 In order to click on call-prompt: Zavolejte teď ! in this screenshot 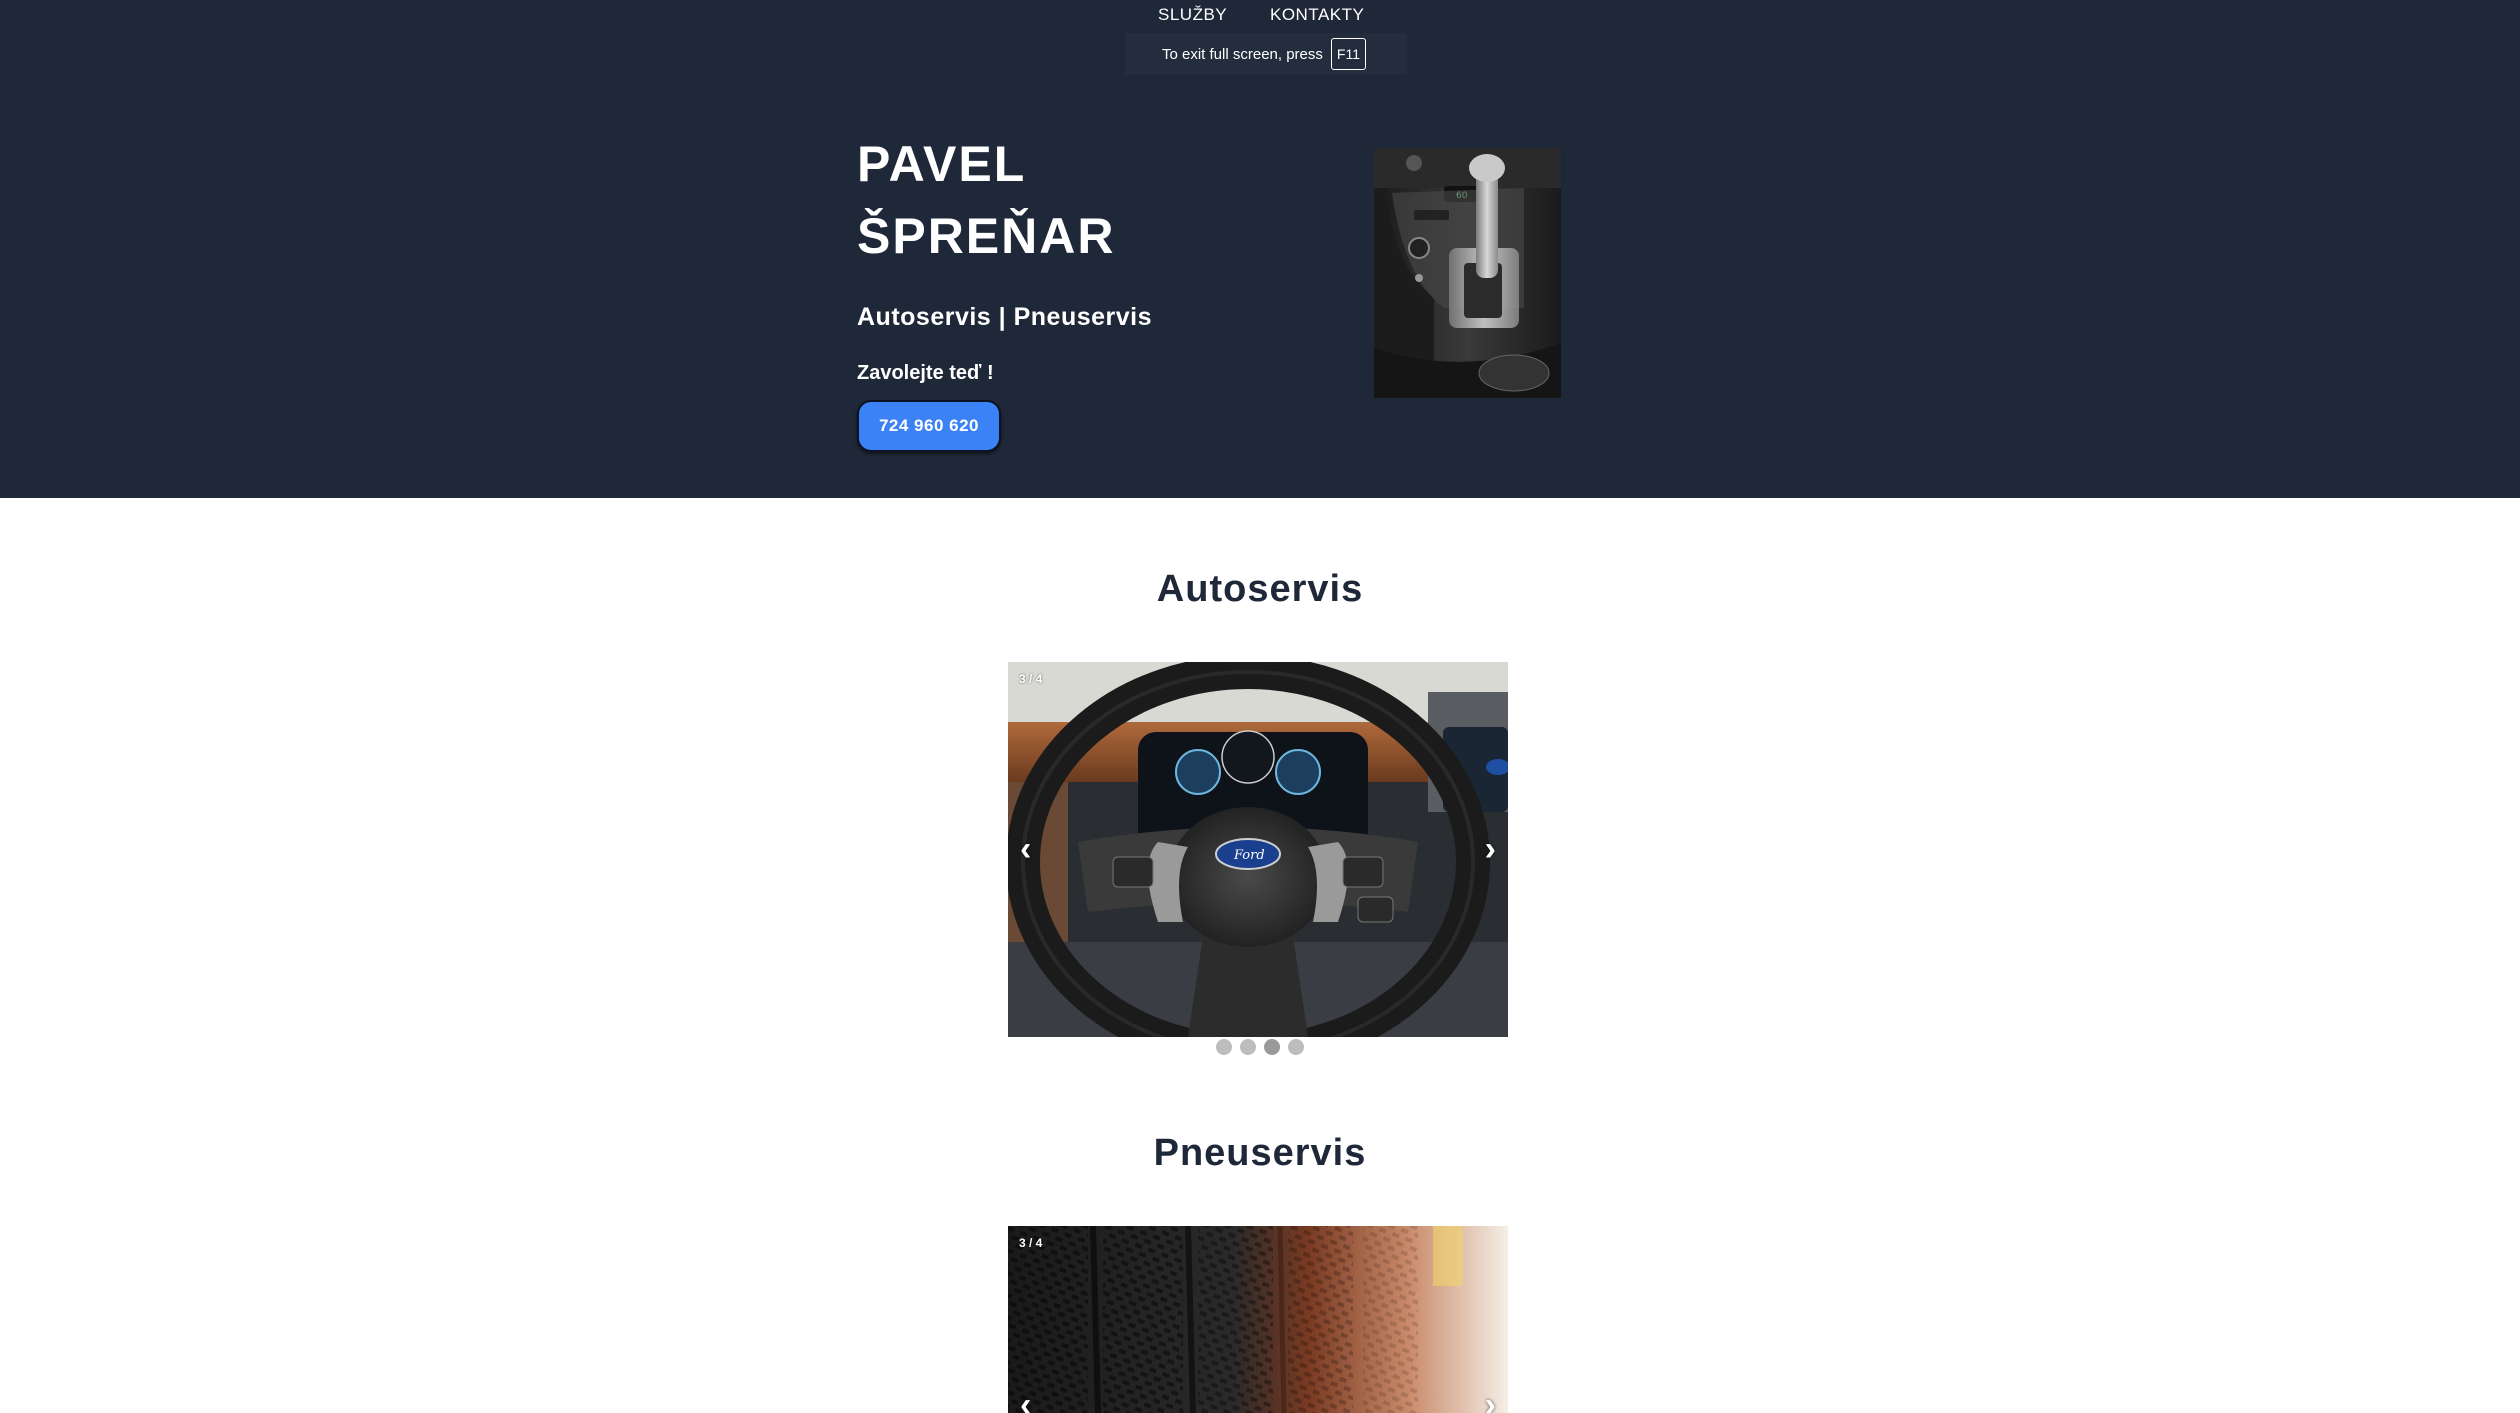, I will do `click(925, 373)`.